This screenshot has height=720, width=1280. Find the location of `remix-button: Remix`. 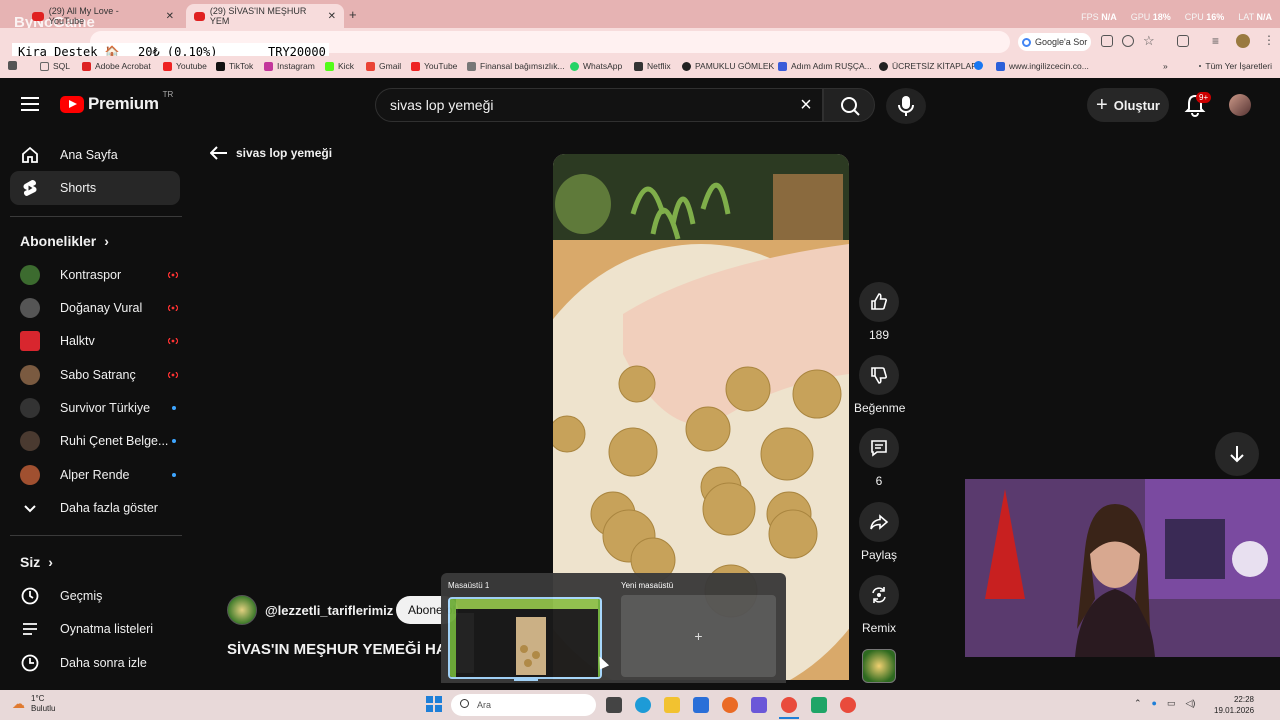

remix-button: Remix is located at coordinates (879, 605).